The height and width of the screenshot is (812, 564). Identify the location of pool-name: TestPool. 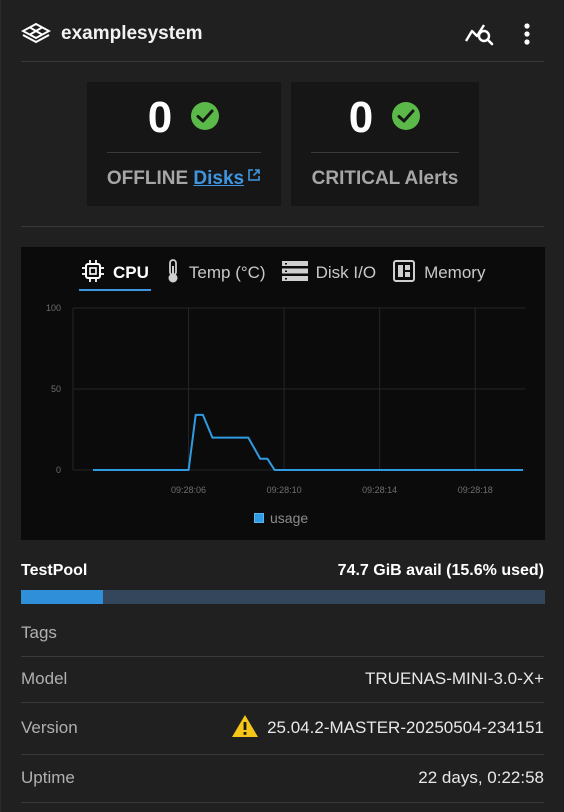
(54, 570).